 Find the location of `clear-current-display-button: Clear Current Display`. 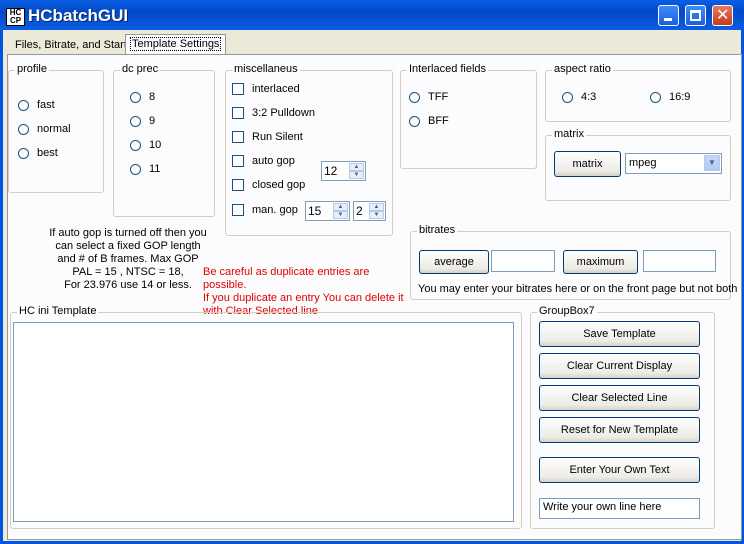

clear-current-display-button: Clear Current Display is located at coordinates (619, 366).